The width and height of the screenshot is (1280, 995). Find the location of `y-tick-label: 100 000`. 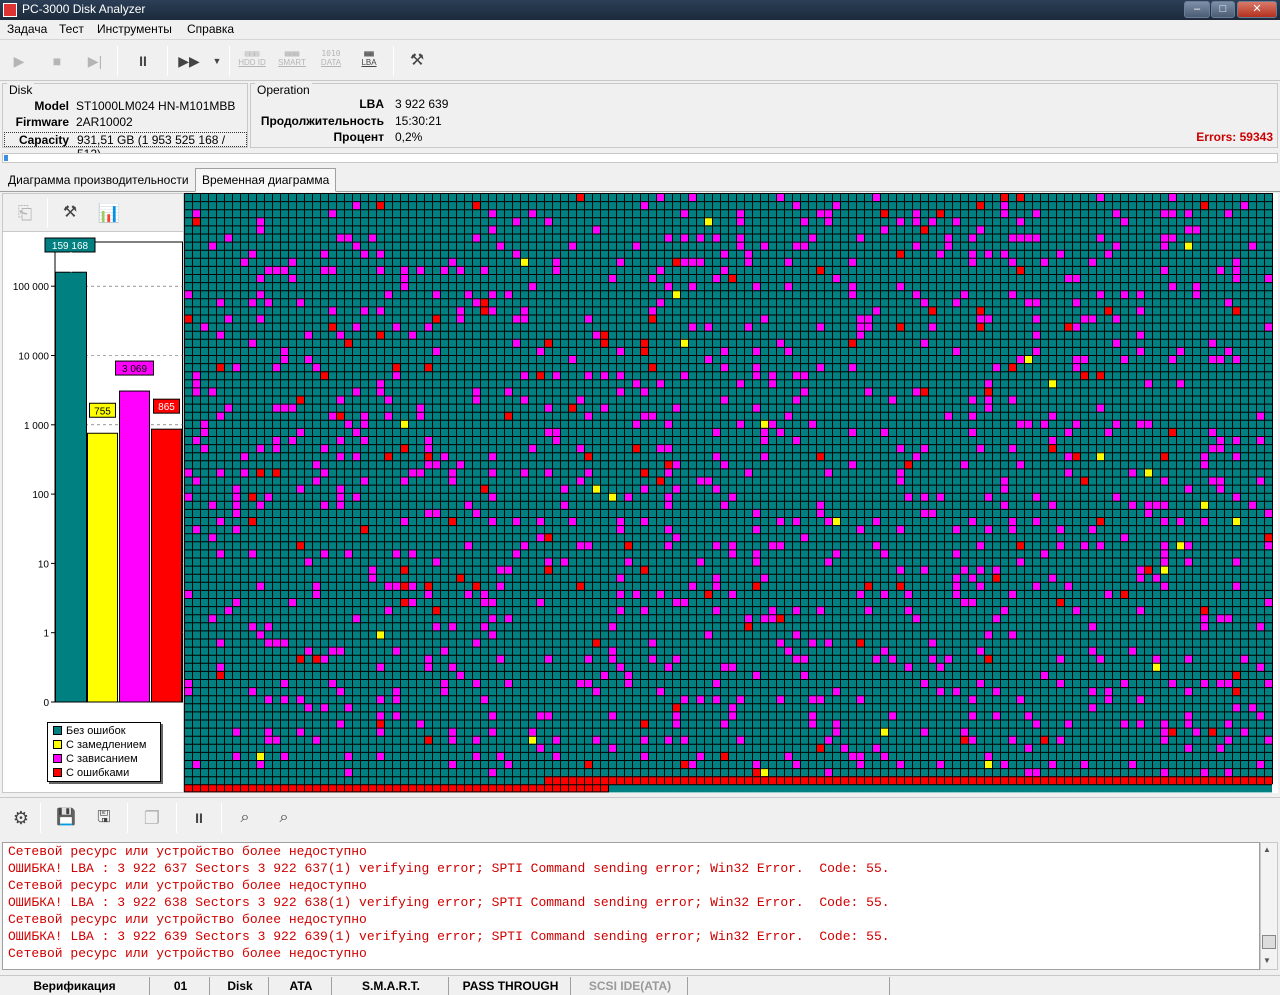

y-tick-label: 100 000 is located at coordinates (31, 287).